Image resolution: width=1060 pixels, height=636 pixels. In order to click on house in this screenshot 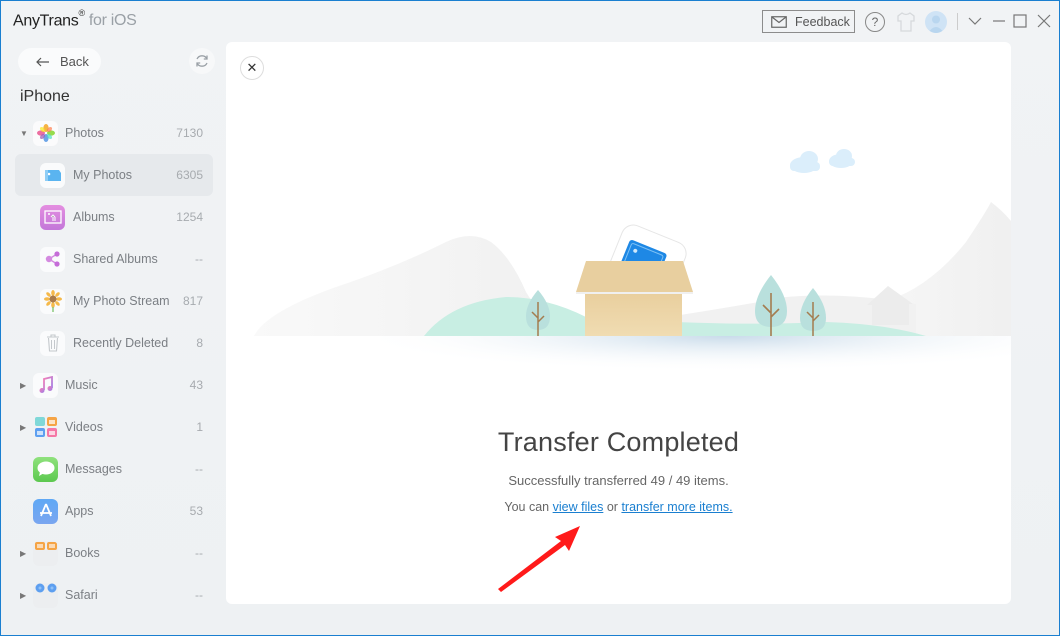, I will do `click(890, 305)`.